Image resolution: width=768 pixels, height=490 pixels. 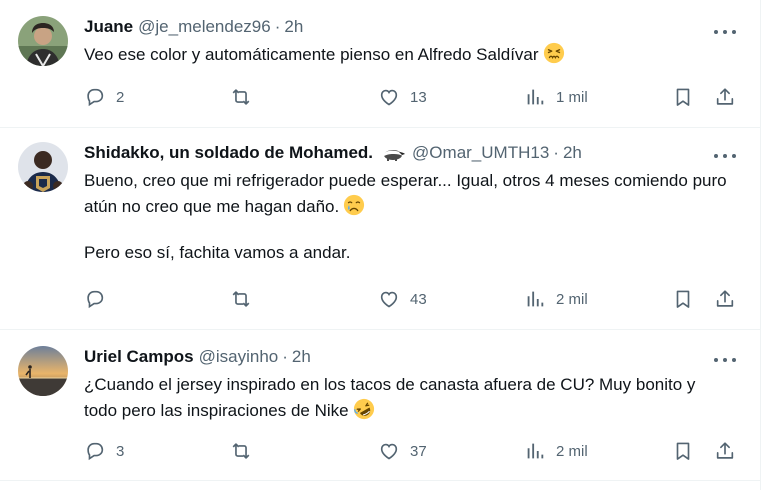 What do you see at coordinates (480, 153) in the screenshot?
I see `author-handle: @Omar_UMTH13` at bounding box center [480, 153].